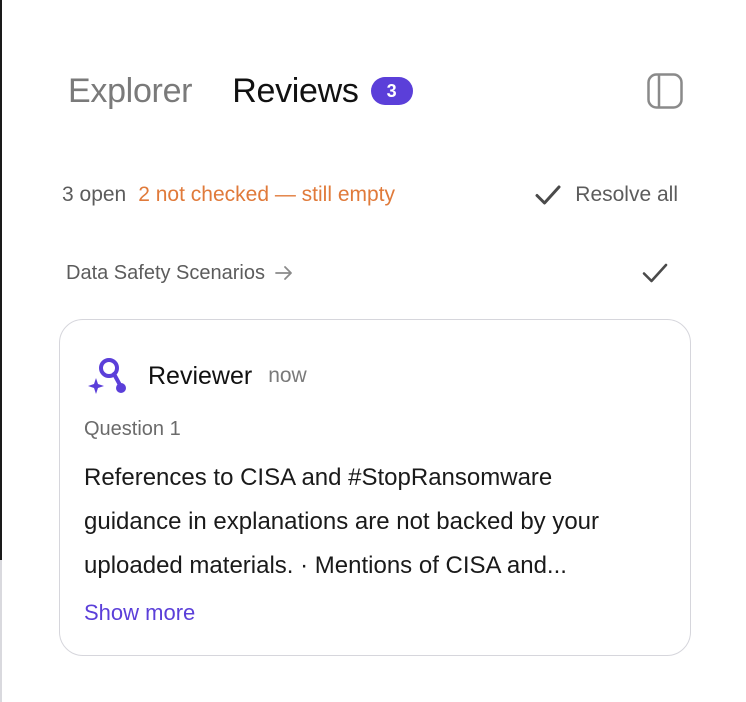  I want to click on not-checked-warning: 2 not checked — still empty, so click(267, 194).